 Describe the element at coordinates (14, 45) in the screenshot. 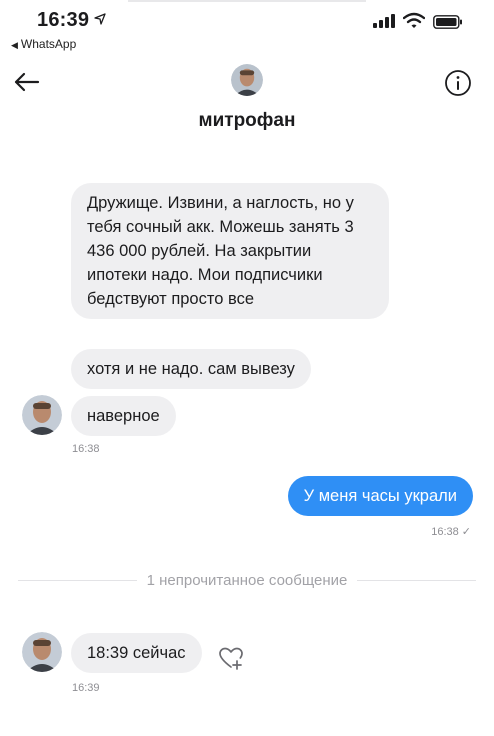

I see `back-triangle-icon: ◀` at that location.